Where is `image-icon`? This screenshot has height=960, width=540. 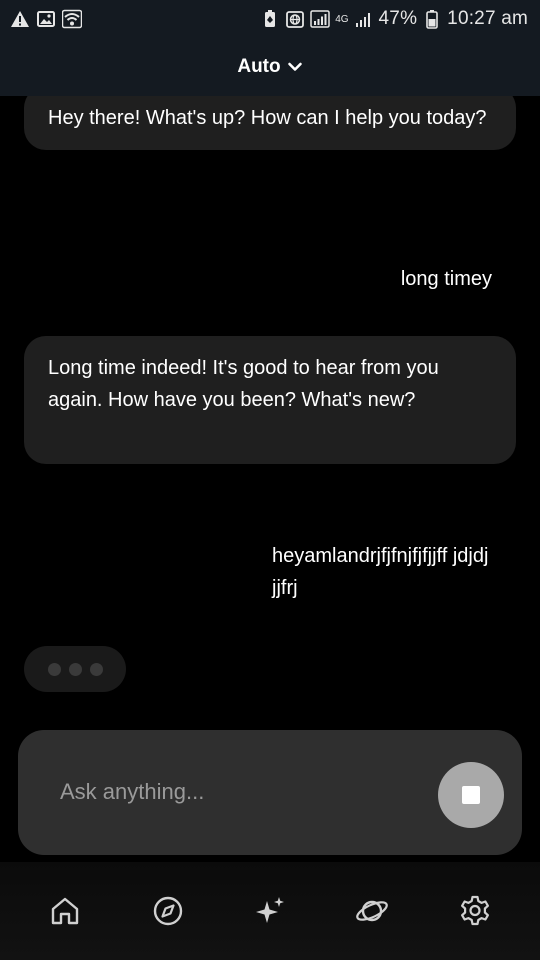 image-icon is located at coordinates (46, 19).